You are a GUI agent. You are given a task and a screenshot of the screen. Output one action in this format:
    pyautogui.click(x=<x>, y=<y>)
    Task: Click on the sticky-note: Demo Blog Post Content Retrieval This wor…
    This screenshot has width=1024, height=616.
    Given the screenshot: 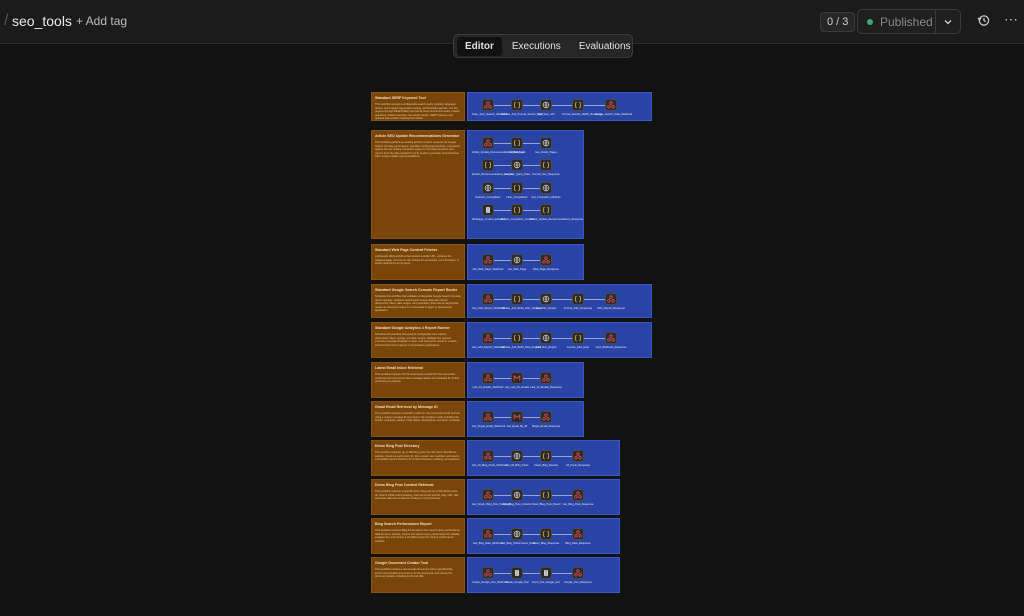 What is the action you would take?
    pyautogui.click(x=418, y=497)
    